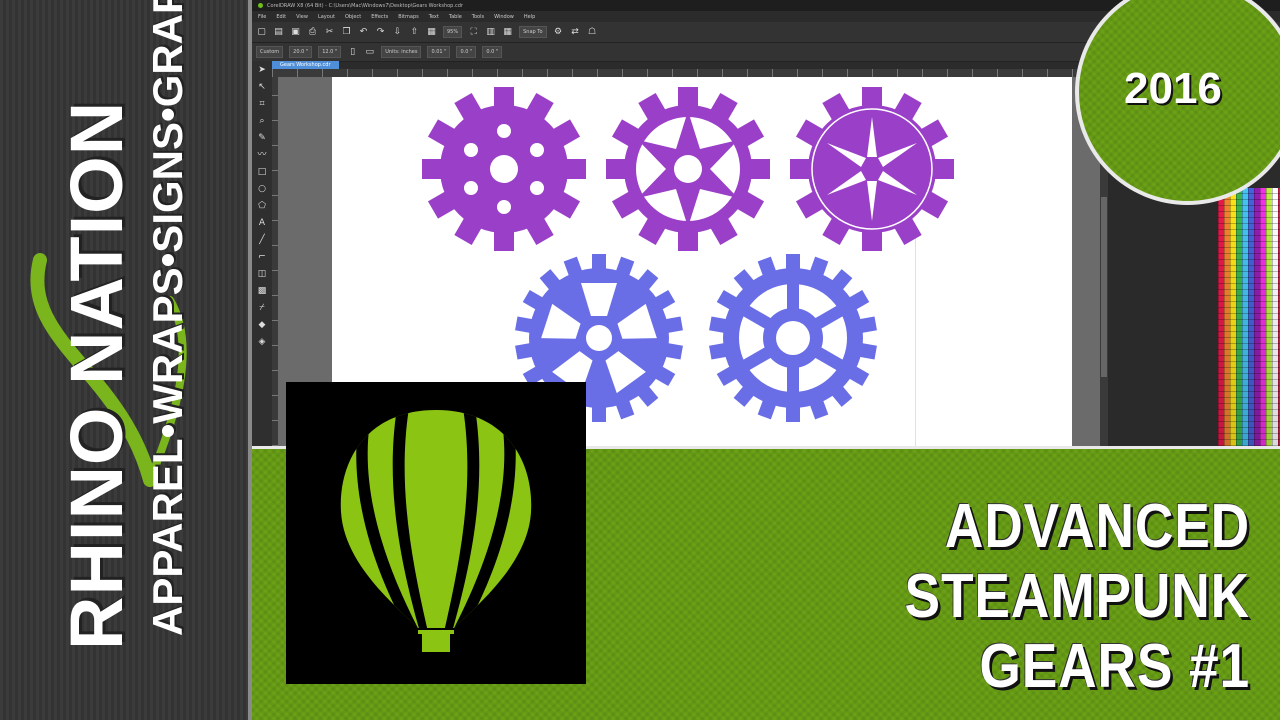 The height and width of the screenshot is (720, 1280). I want to click on zoom-tool-icon: ⌕, so click(262, 121).